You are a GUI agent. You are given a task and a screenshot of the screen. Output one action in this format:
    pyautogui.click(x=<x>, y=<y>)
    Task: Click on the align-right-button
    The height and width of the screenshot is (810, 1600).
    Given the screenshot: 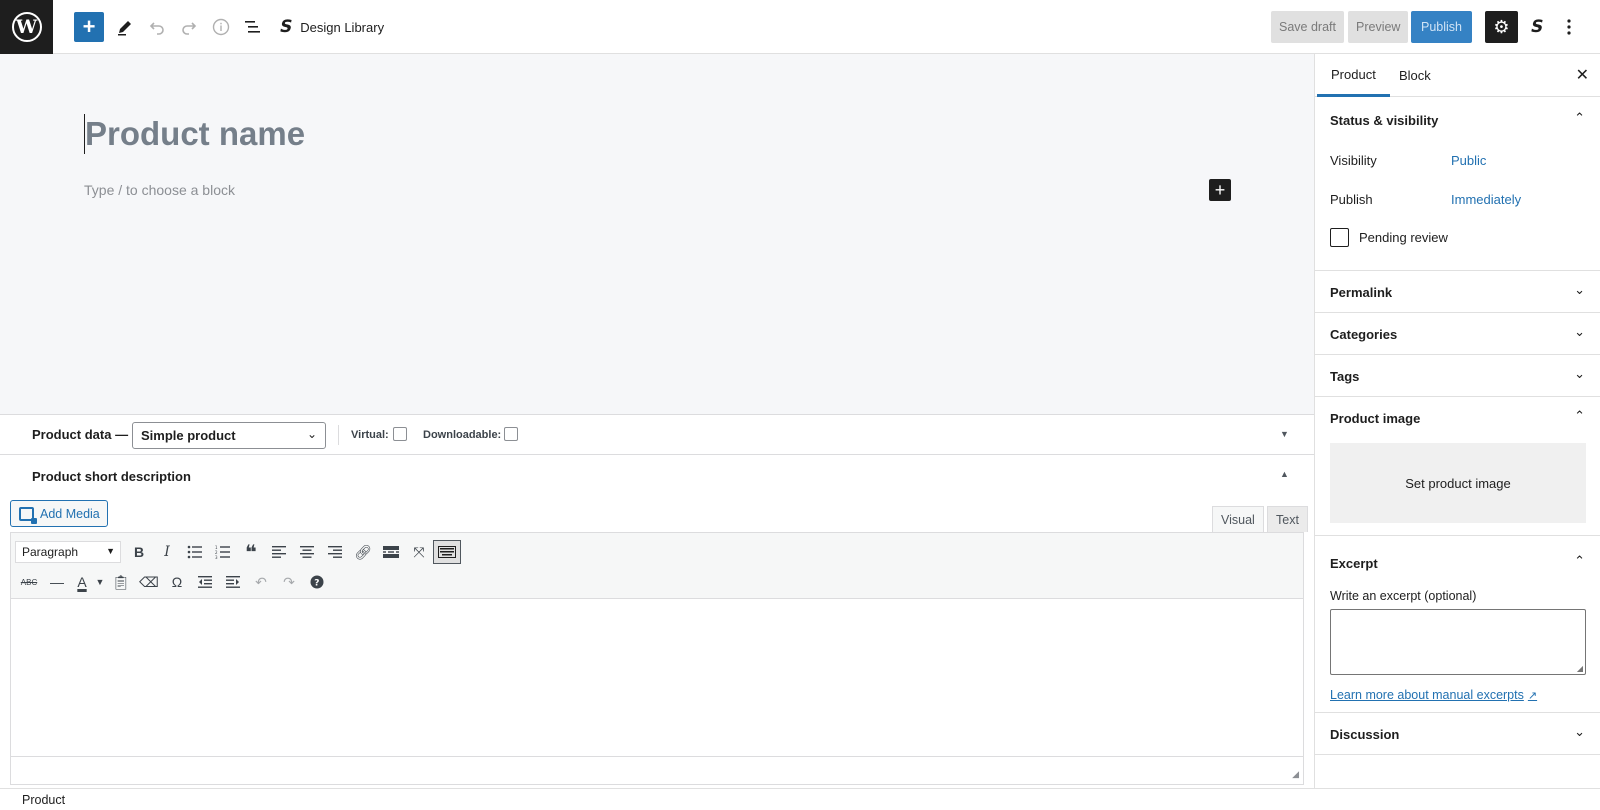 What is the action you would take?
    pyautogui.click(x=335, y=552)
    